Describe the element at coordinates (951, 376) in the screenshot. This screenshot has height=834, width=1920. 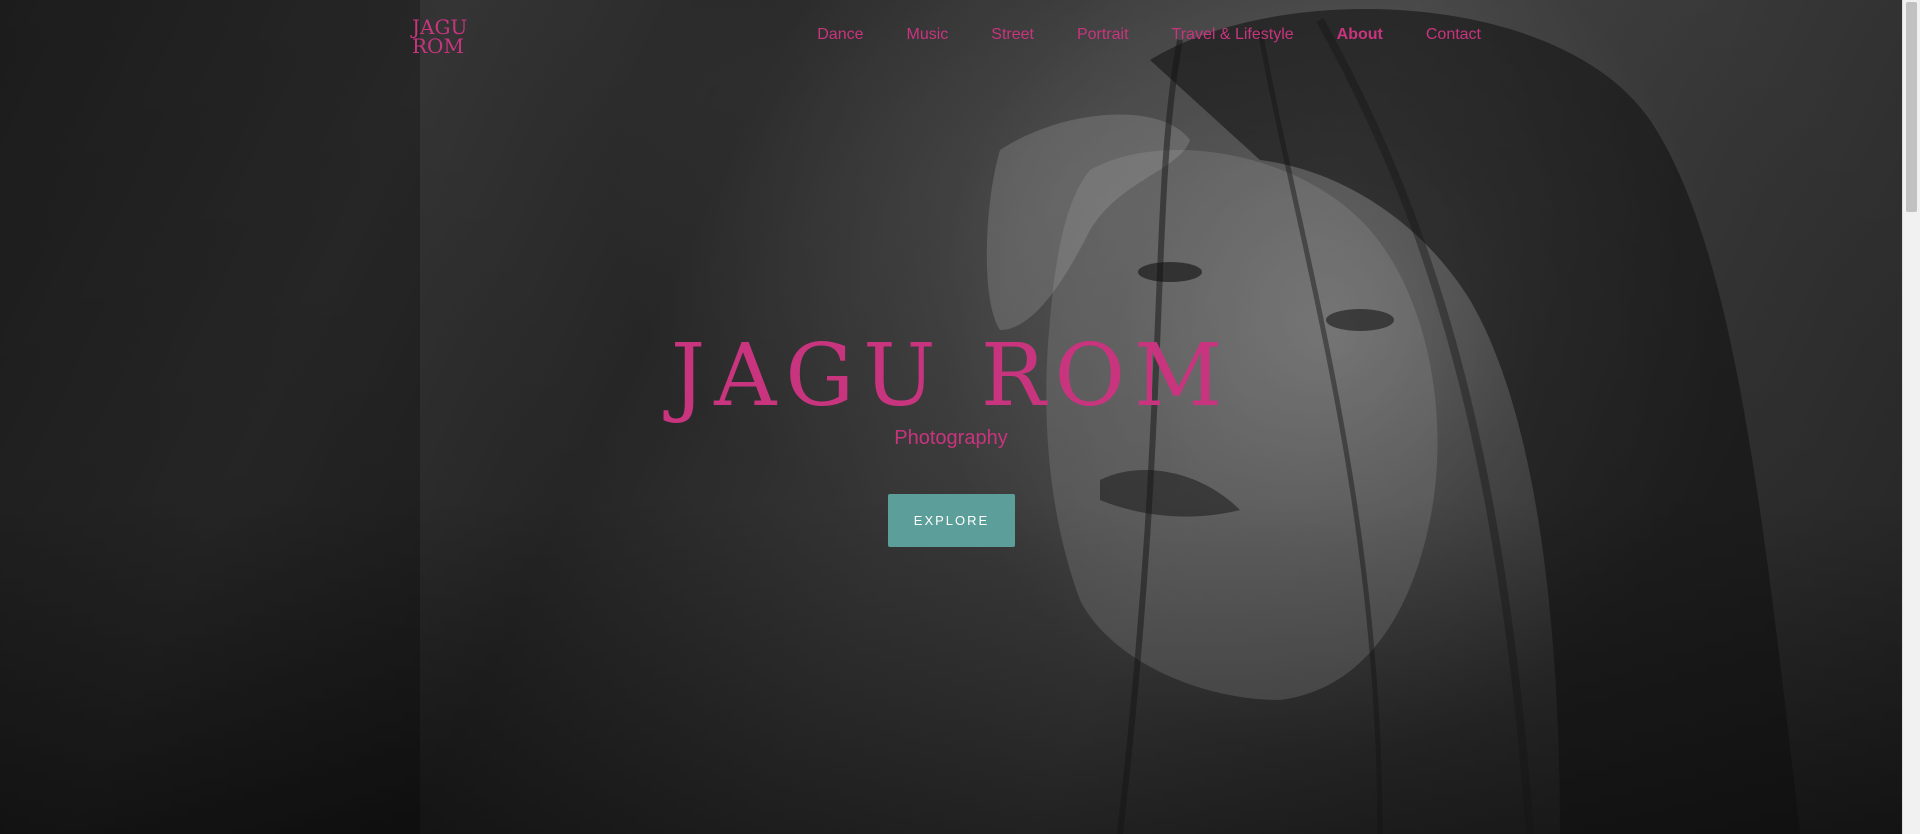
I see `hero-title: JAGU ROM` at that location.